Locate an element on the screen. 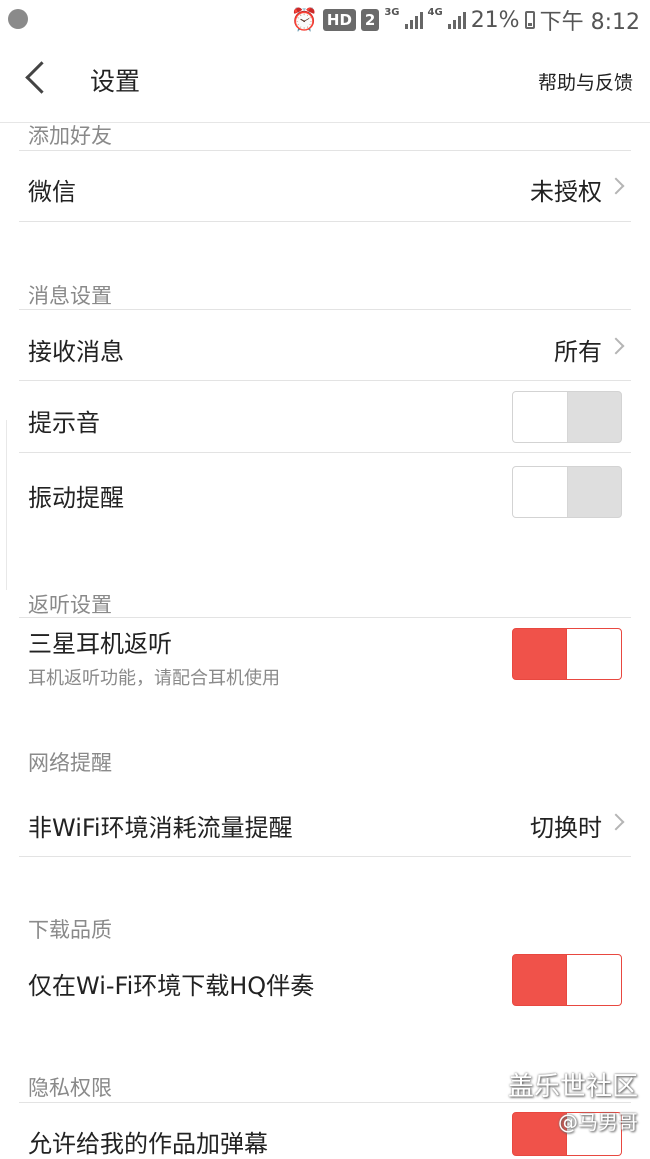  section-title-download: 下载品质 is located at coordinates (70, 930).